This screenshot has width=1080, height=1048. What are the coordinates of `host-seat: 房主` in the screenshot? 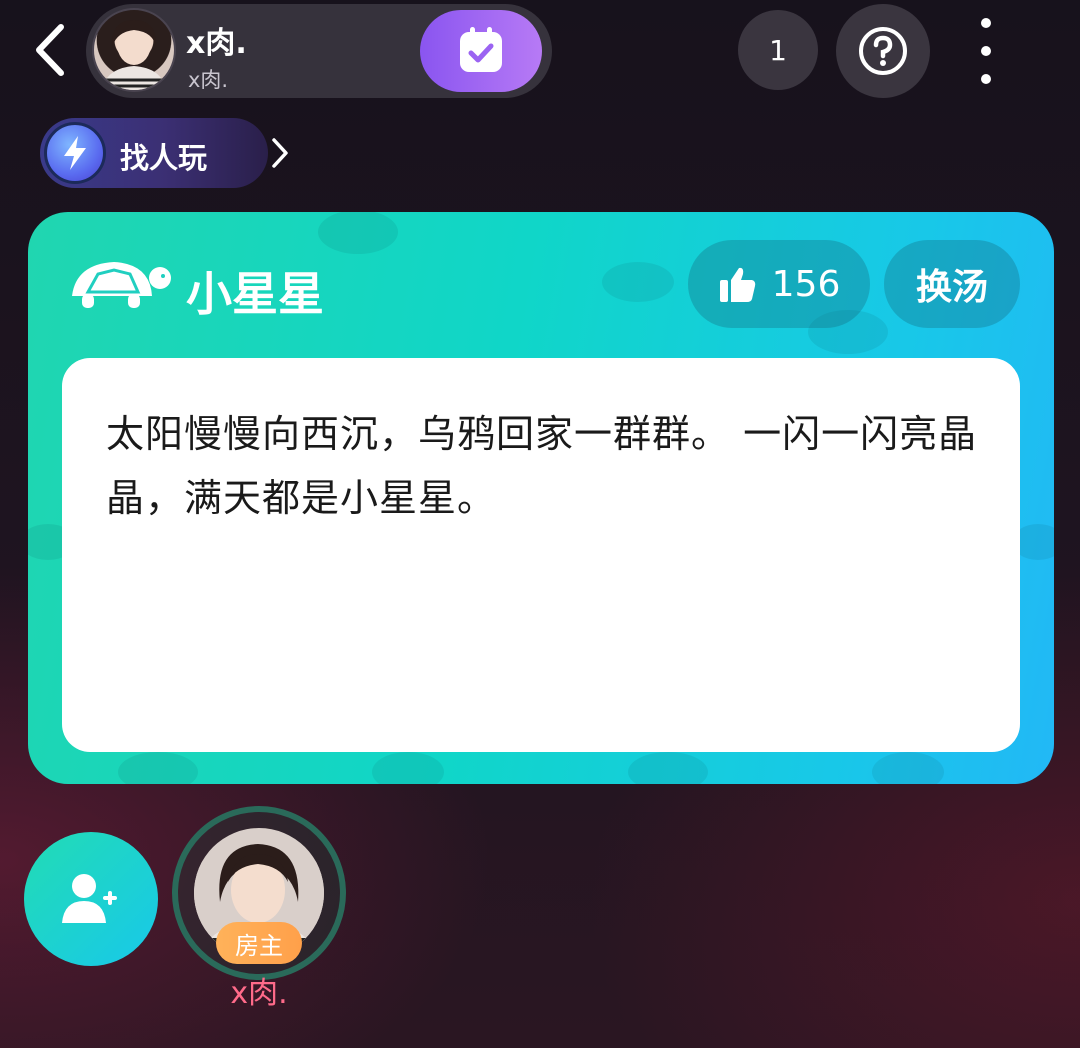 It's located at (259, 893).